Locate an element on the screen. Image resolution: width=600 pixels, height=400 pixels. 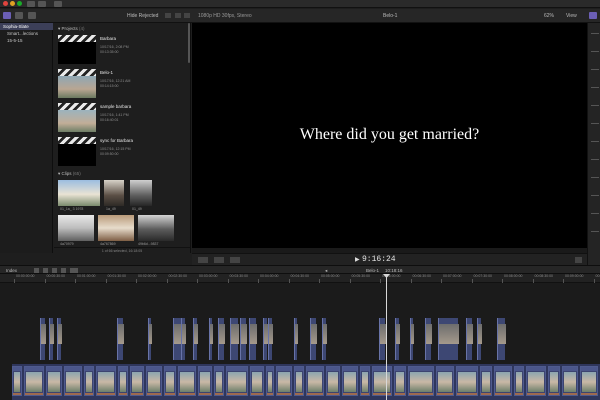
retime-icon is located at coordinates (235, 260).